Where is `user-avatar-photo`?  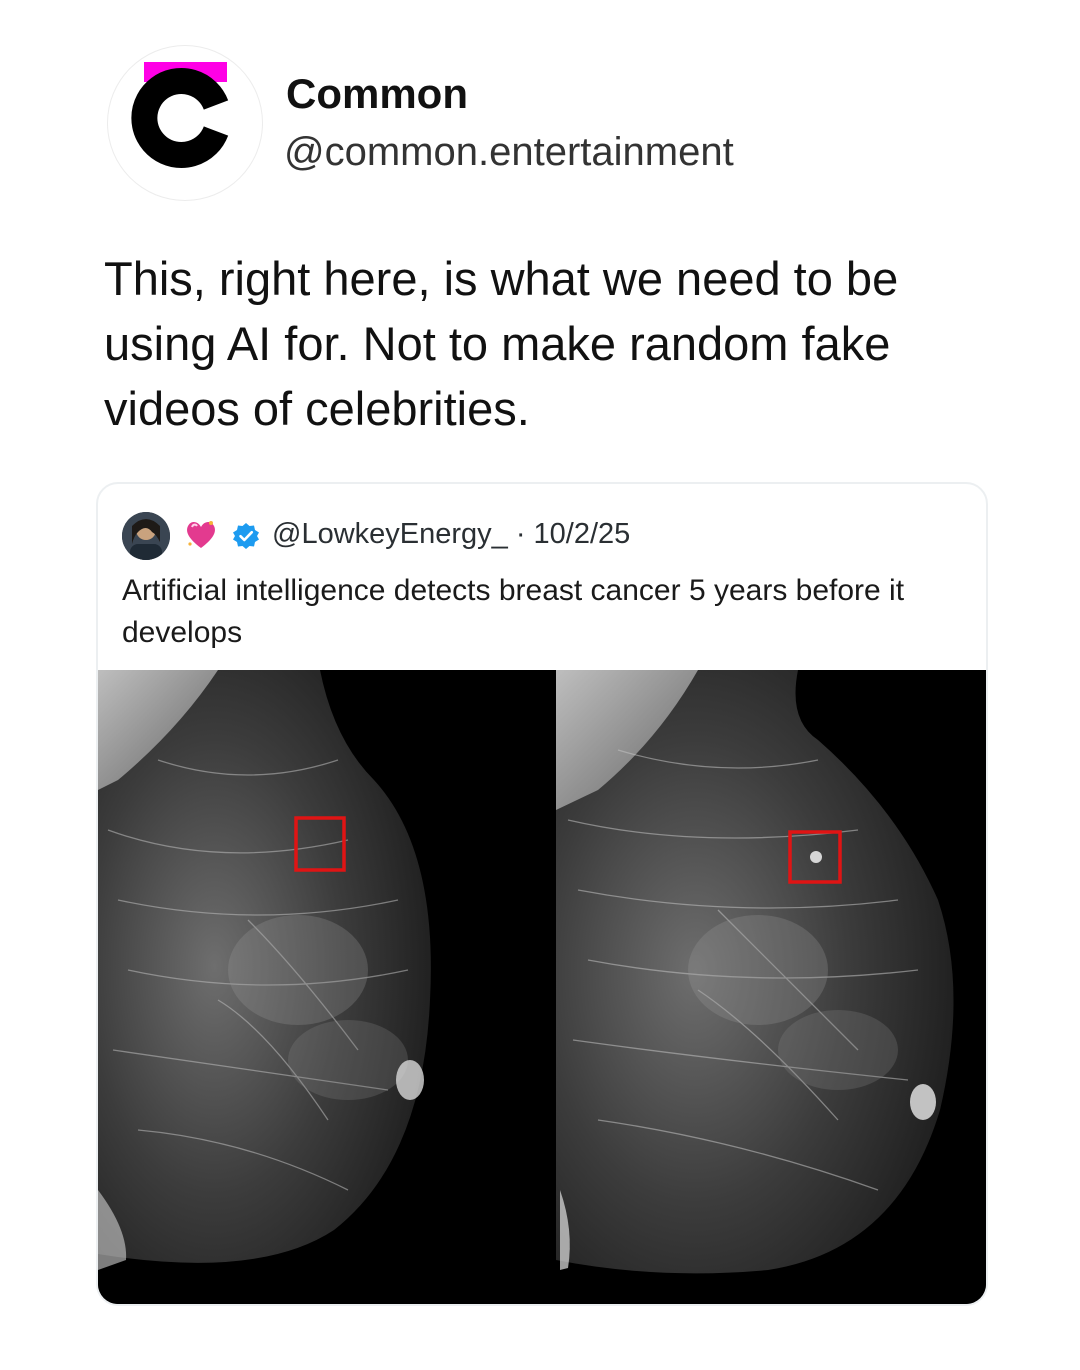
user-avatar-photo is located at coordinates (146, 536).